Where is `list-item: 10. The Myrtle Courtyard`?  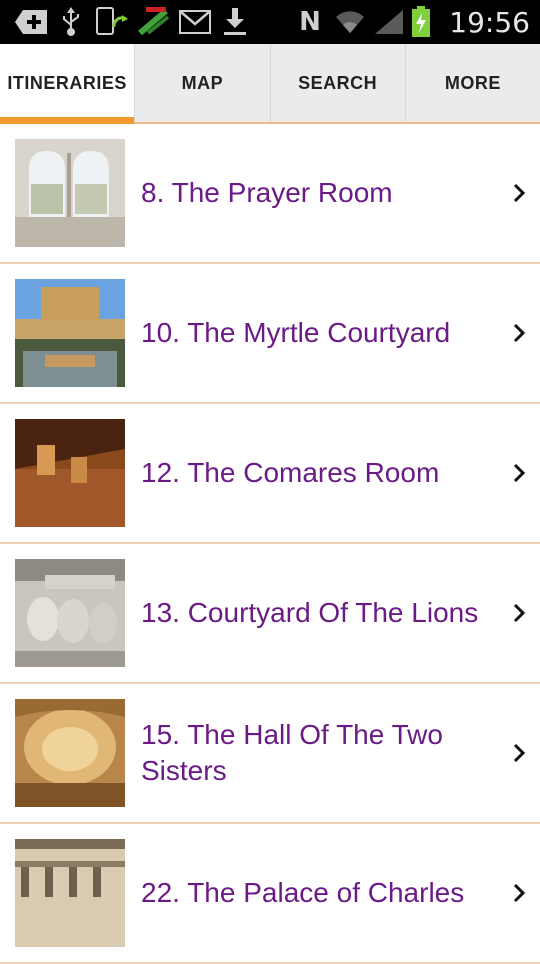 list-item: 10. The Myrtle Courtyard is located at coordinates (270, 334).